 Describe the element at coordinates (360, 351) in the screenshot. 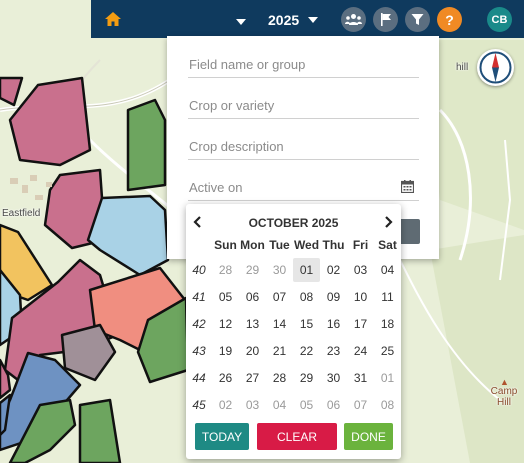

I see `day-cell: 24` at that location.